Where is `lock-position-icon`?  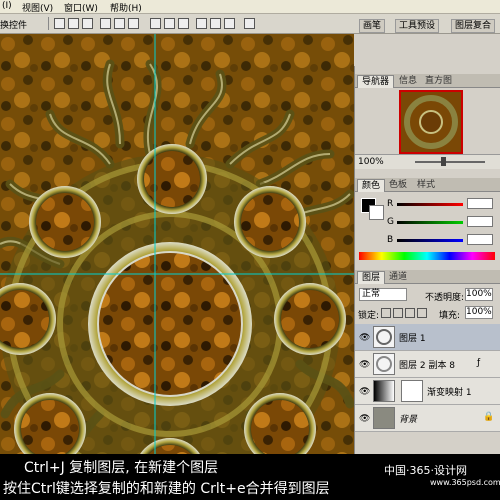
lock-position-icon is located at coordinates (410, 313).